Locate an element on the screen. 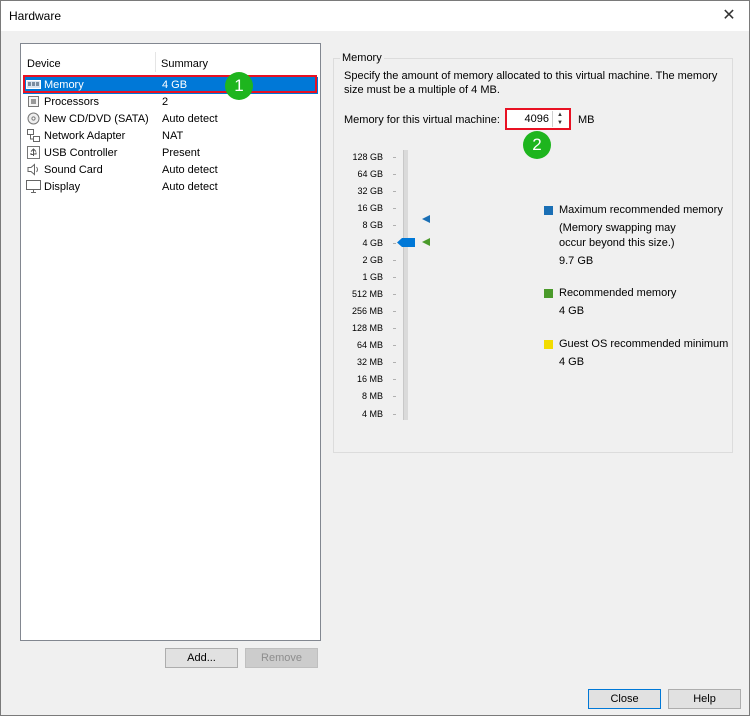 This screenshot has width=750, height=716. max-recommended-value: 9.7 GB is located at coordinates (576, 261).